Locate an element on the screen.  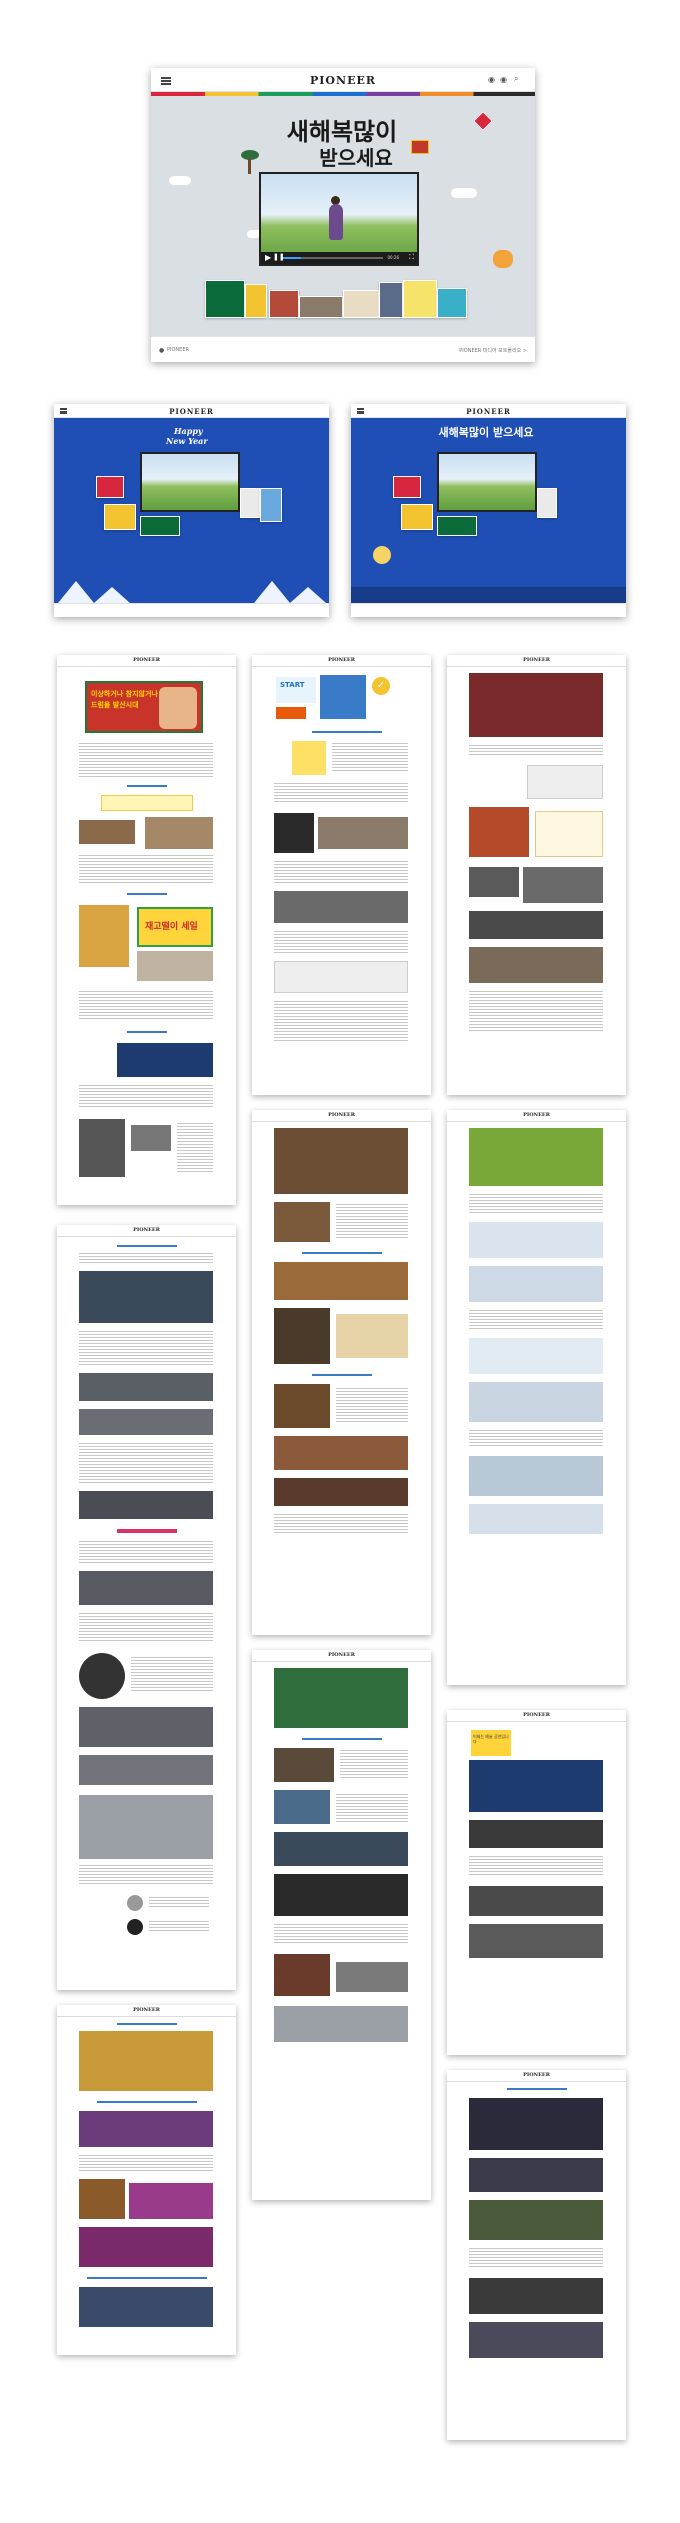
video-progress is located at coordinates (333, 258).